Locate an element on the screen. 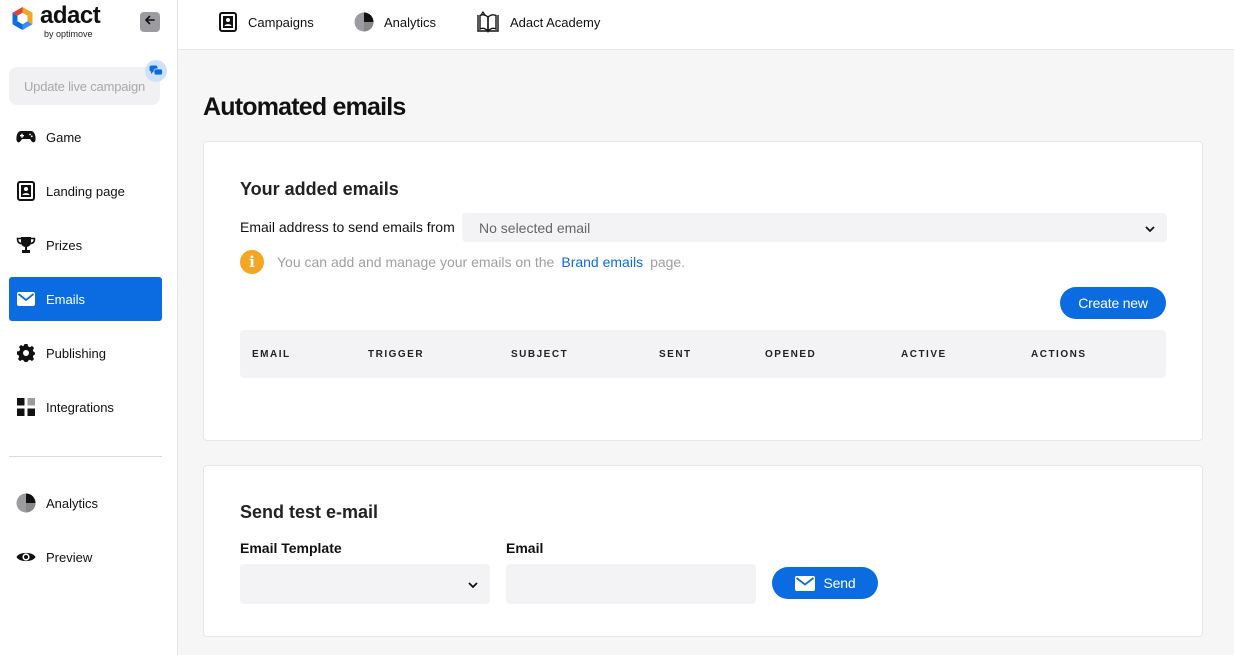  sidebar-item-game: Game is located at coordinates (85, 137).